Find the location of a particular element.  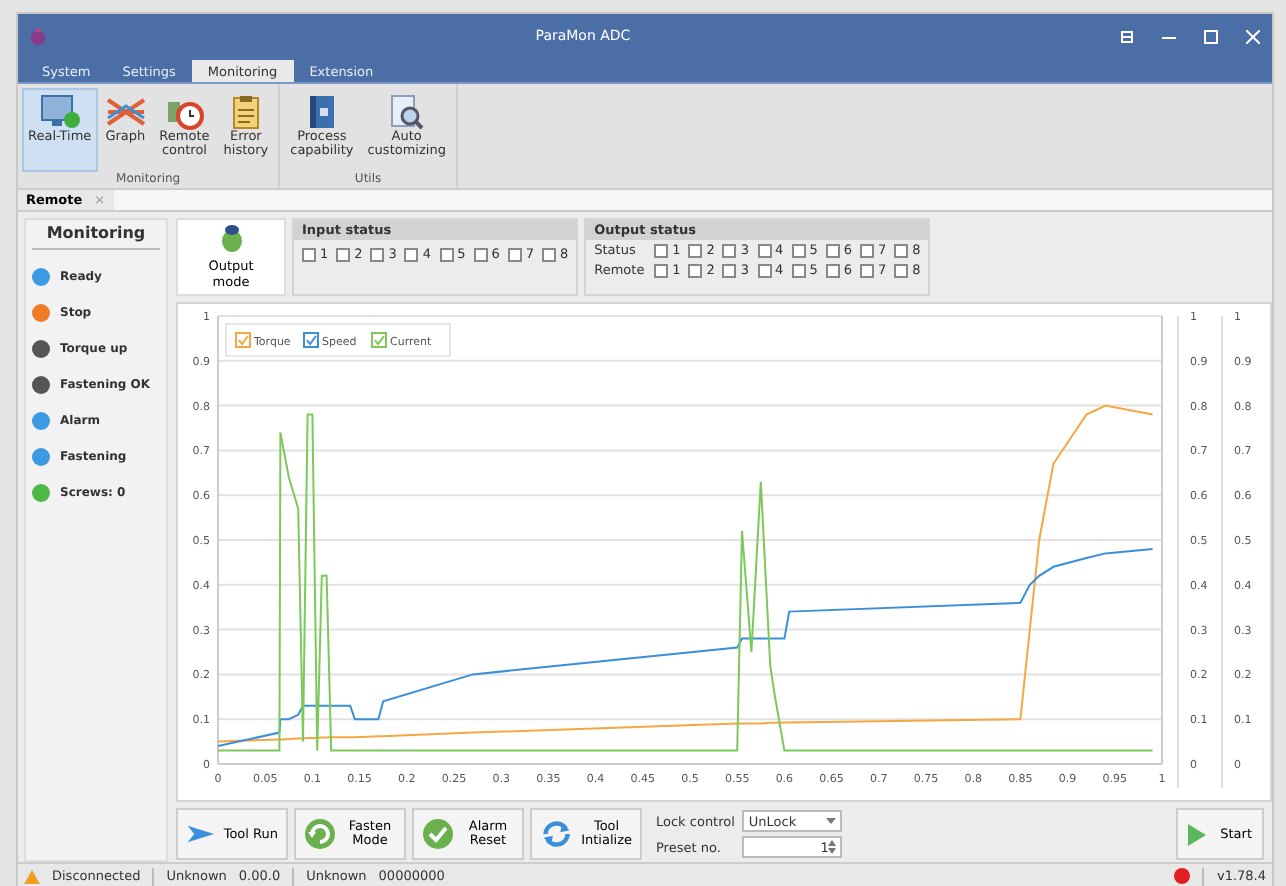

maximize-icon is located at coordinates (1211, 36).